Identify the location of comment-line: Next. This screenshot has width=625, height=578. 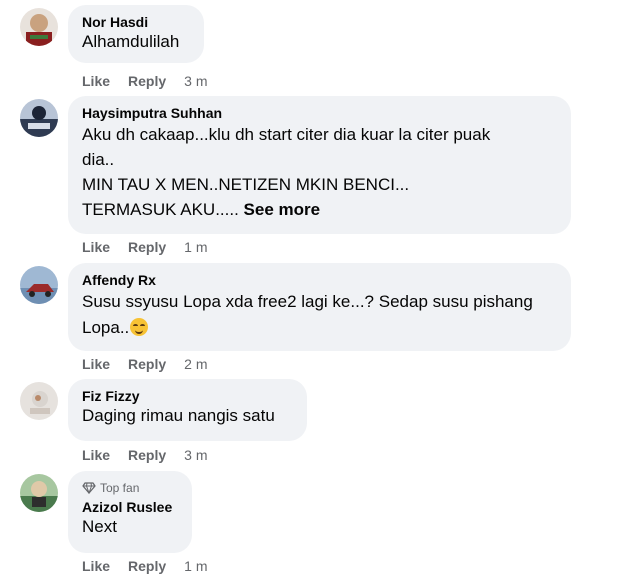
(99, 526).